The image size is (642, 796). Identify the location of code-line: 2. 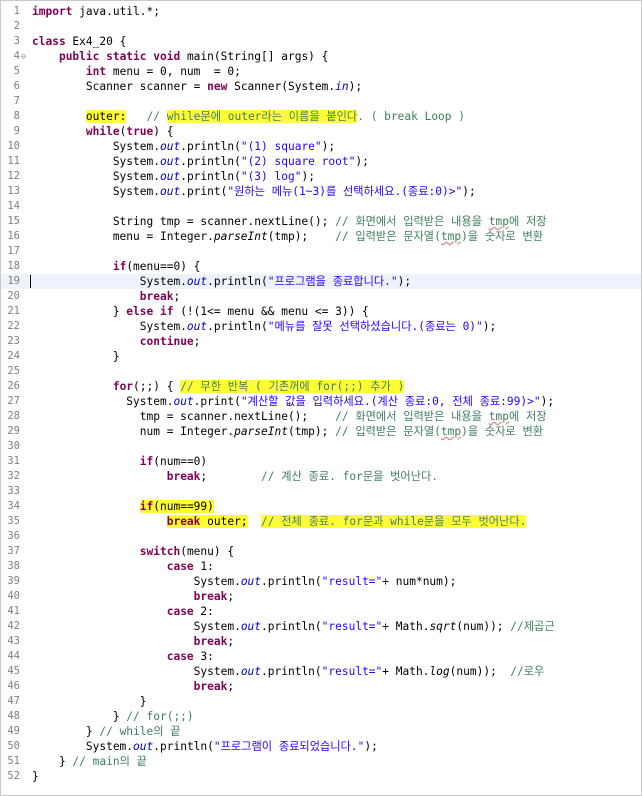
(321, 26).